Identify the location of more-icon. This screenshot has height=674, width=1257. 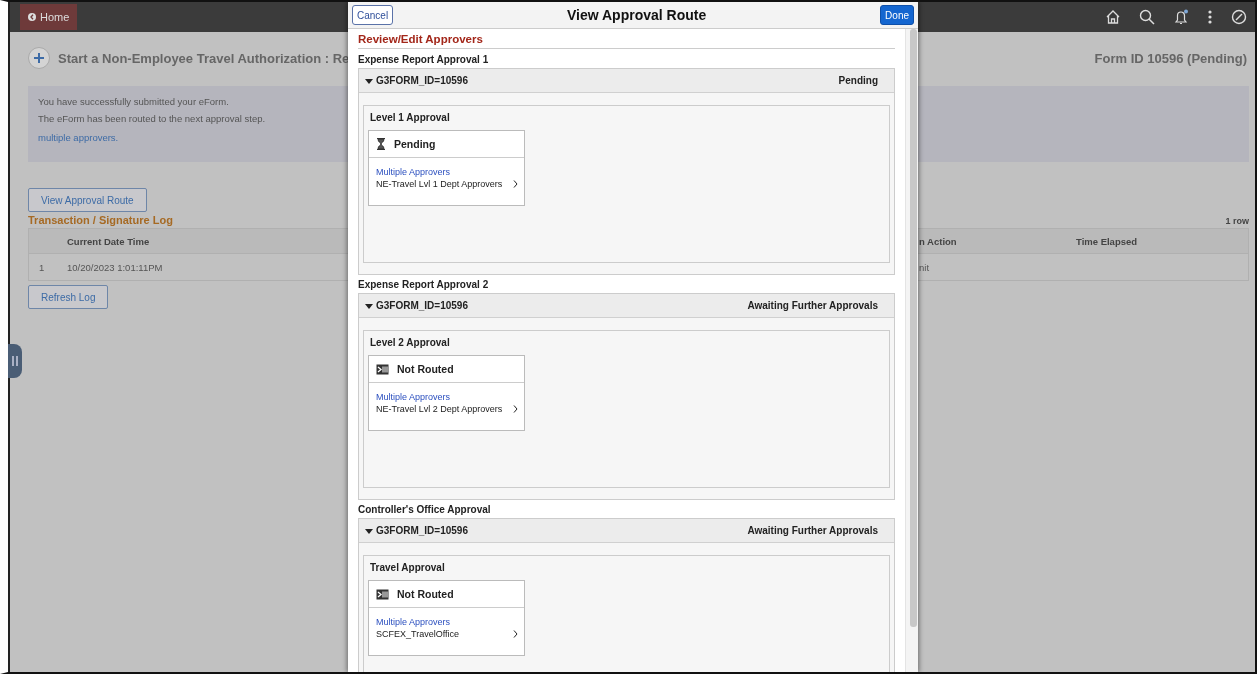
(1210, 17).